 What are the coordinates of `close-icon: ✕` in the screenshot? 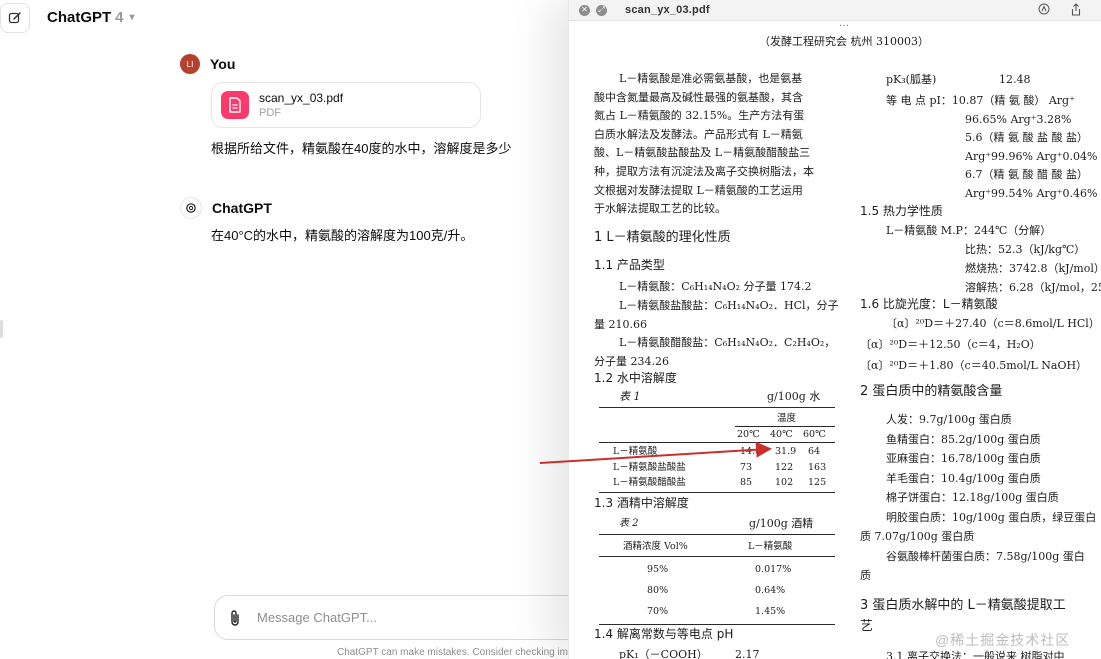 It's located at (584, 10).